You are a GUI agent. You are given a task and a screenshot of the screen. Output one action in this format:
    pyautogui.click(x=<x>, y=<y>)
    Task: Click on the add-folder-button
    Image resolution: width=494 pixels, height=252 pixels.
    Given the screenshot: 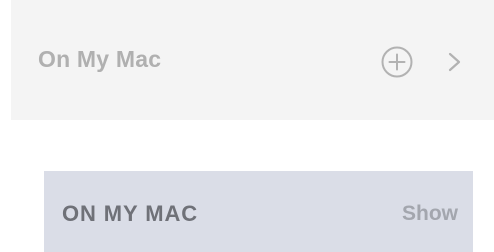 What is the action you would take?
    pyautogui.click(x=397, y=62)
    